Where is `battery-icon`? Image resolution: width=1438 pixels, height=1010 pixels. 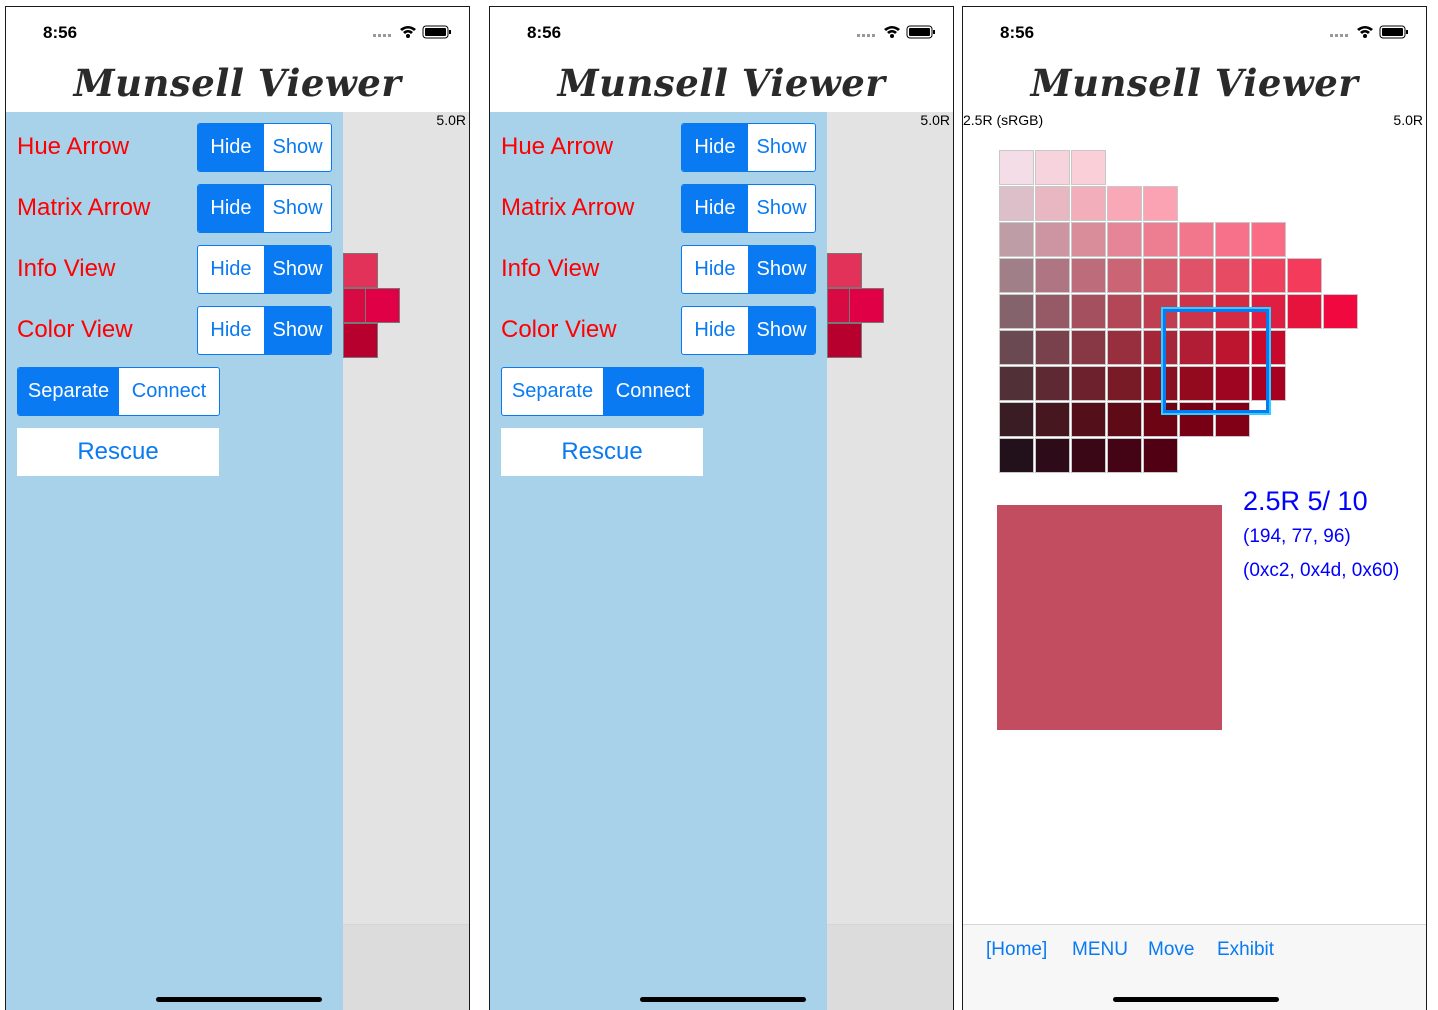
battery-icon is located at coordinates (436, 32).